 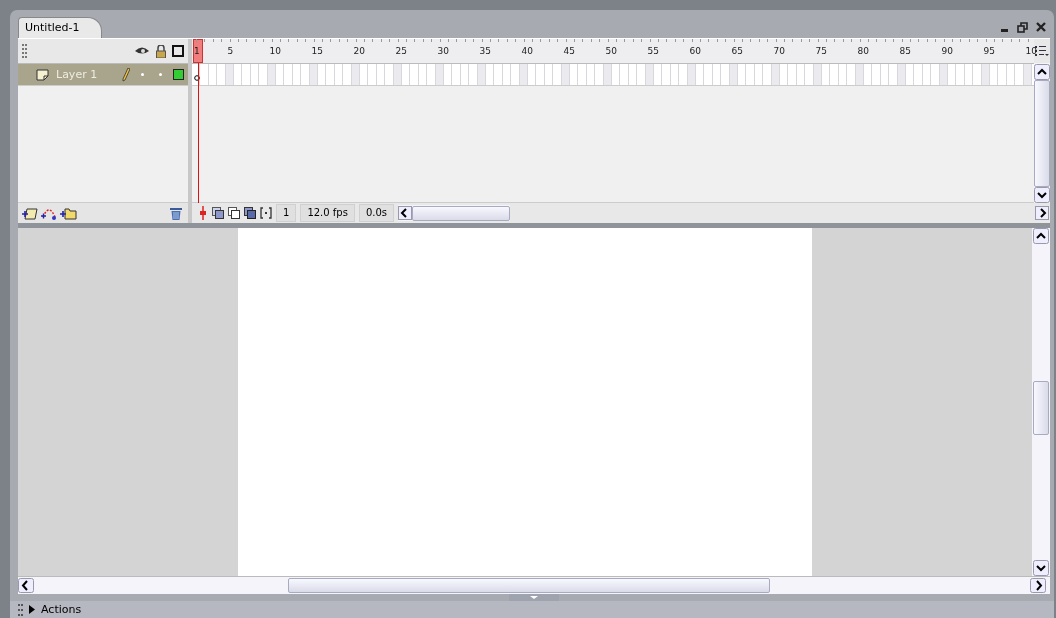 I want to click on frame-number: 65, so click(x=737, y=51).